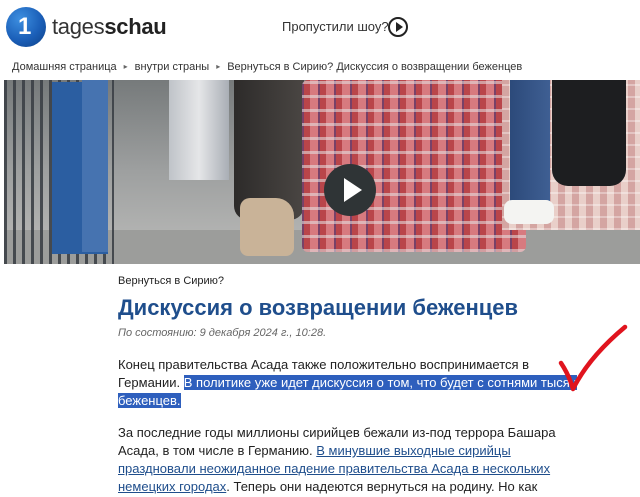  I want to click on red-checkmark, so click(593, 358).